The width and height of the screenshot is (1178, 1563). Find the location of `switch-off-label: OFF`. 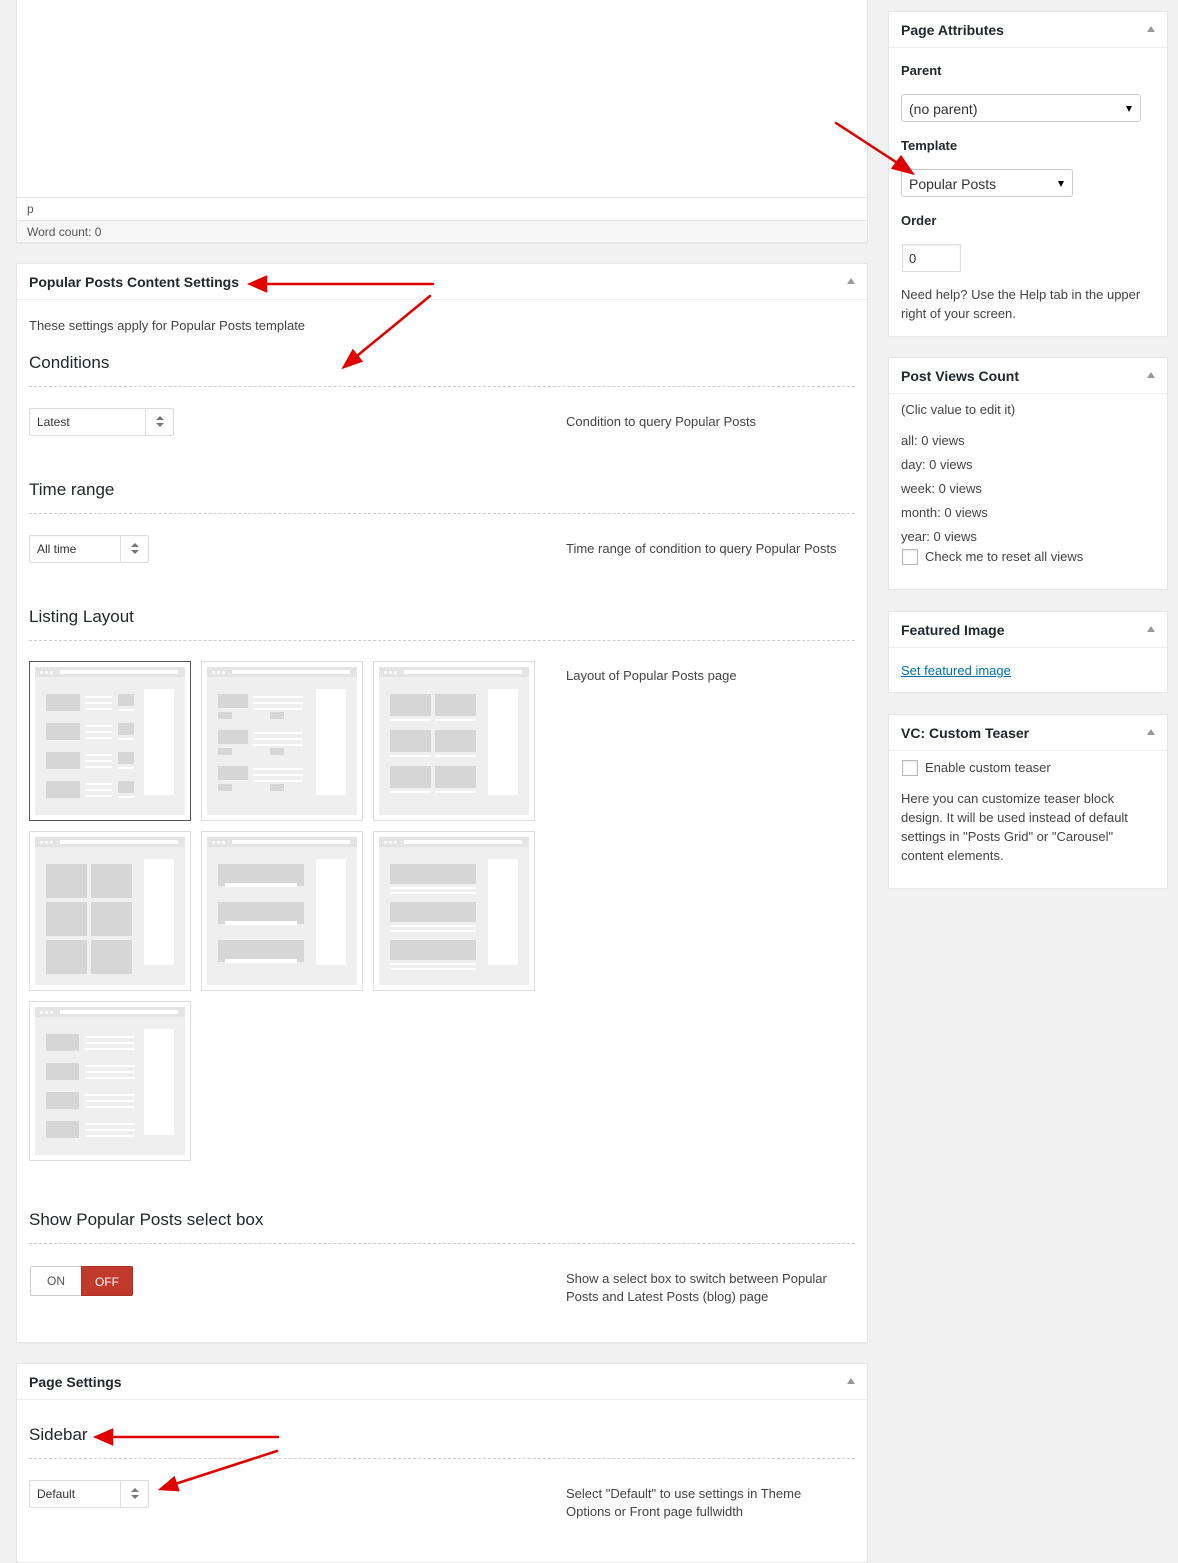

switch-off-label: OFF is located at coordinates (107, 1281).